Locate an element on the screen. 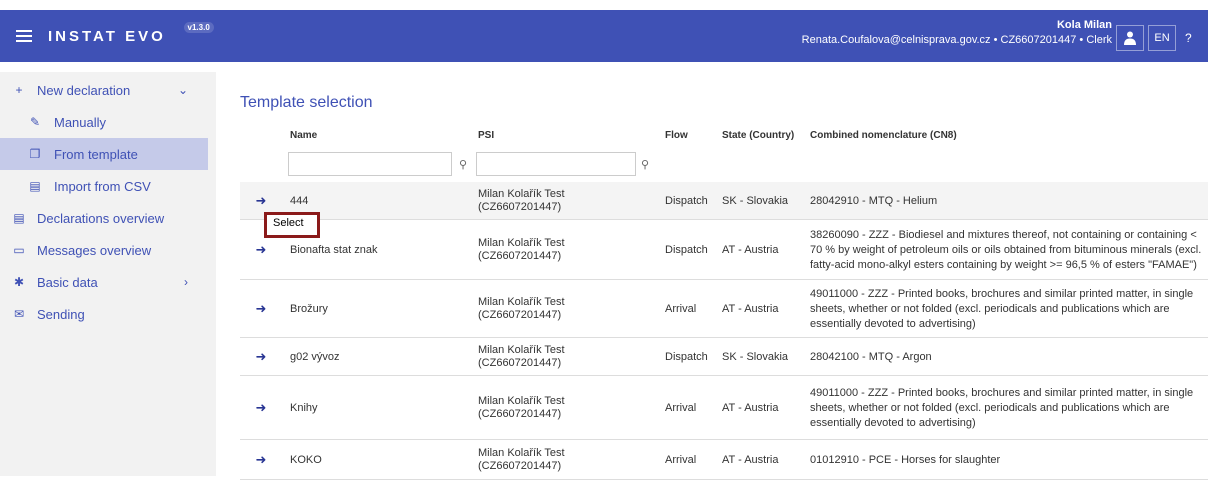 The image size is (1208, 480). sidebar-item-label: Import from CSV is located at coordinates (102, 186).